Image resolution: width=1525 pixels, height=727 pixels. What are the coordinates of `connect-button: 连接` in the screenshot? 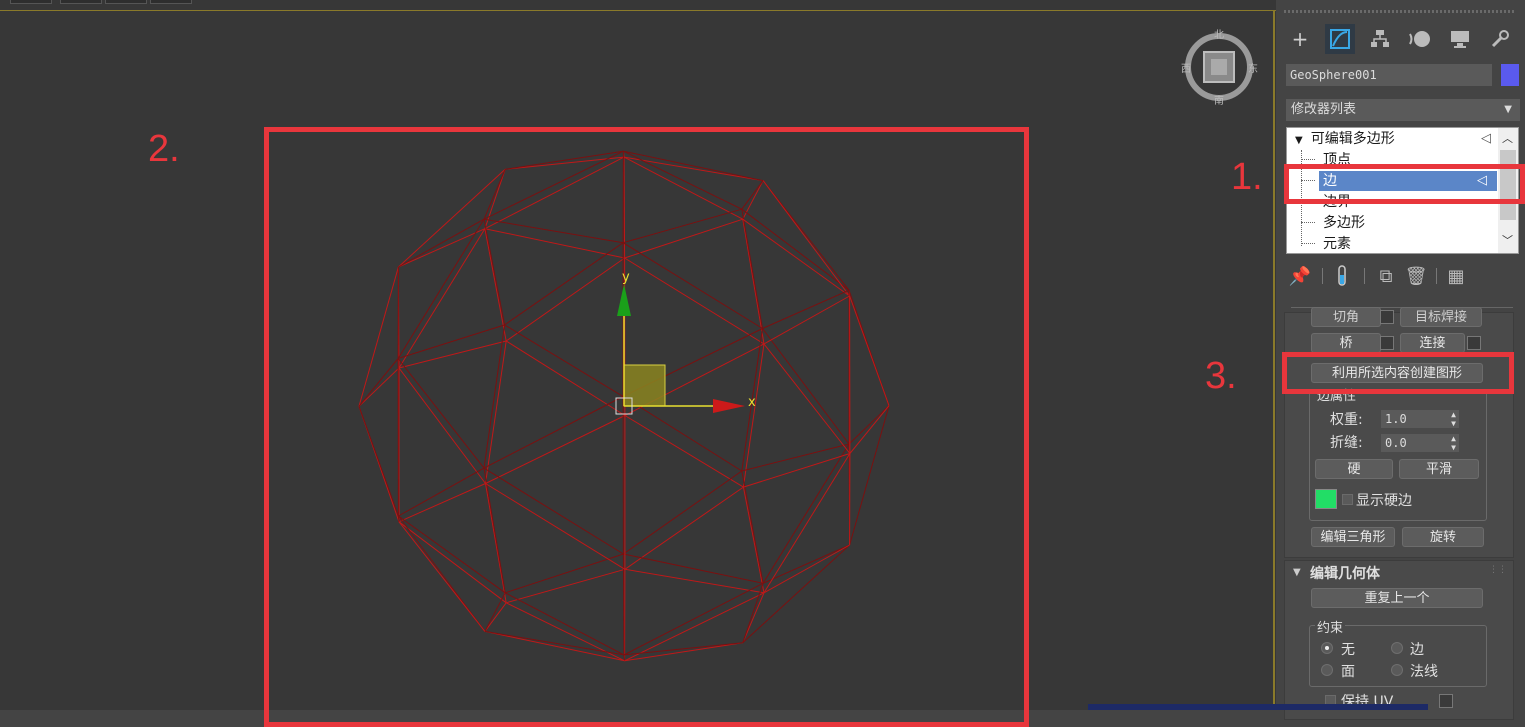 It's located at (1432, 343).